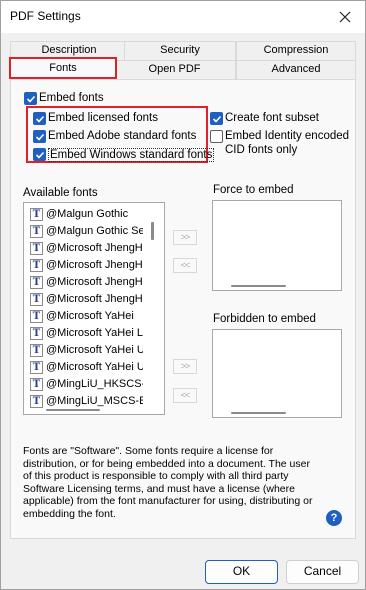 The image size is (366, 590). Describe the element at coordinates (185, 265) in the screenshot. I see `remove-from-force-embed-button: <<` at that location.